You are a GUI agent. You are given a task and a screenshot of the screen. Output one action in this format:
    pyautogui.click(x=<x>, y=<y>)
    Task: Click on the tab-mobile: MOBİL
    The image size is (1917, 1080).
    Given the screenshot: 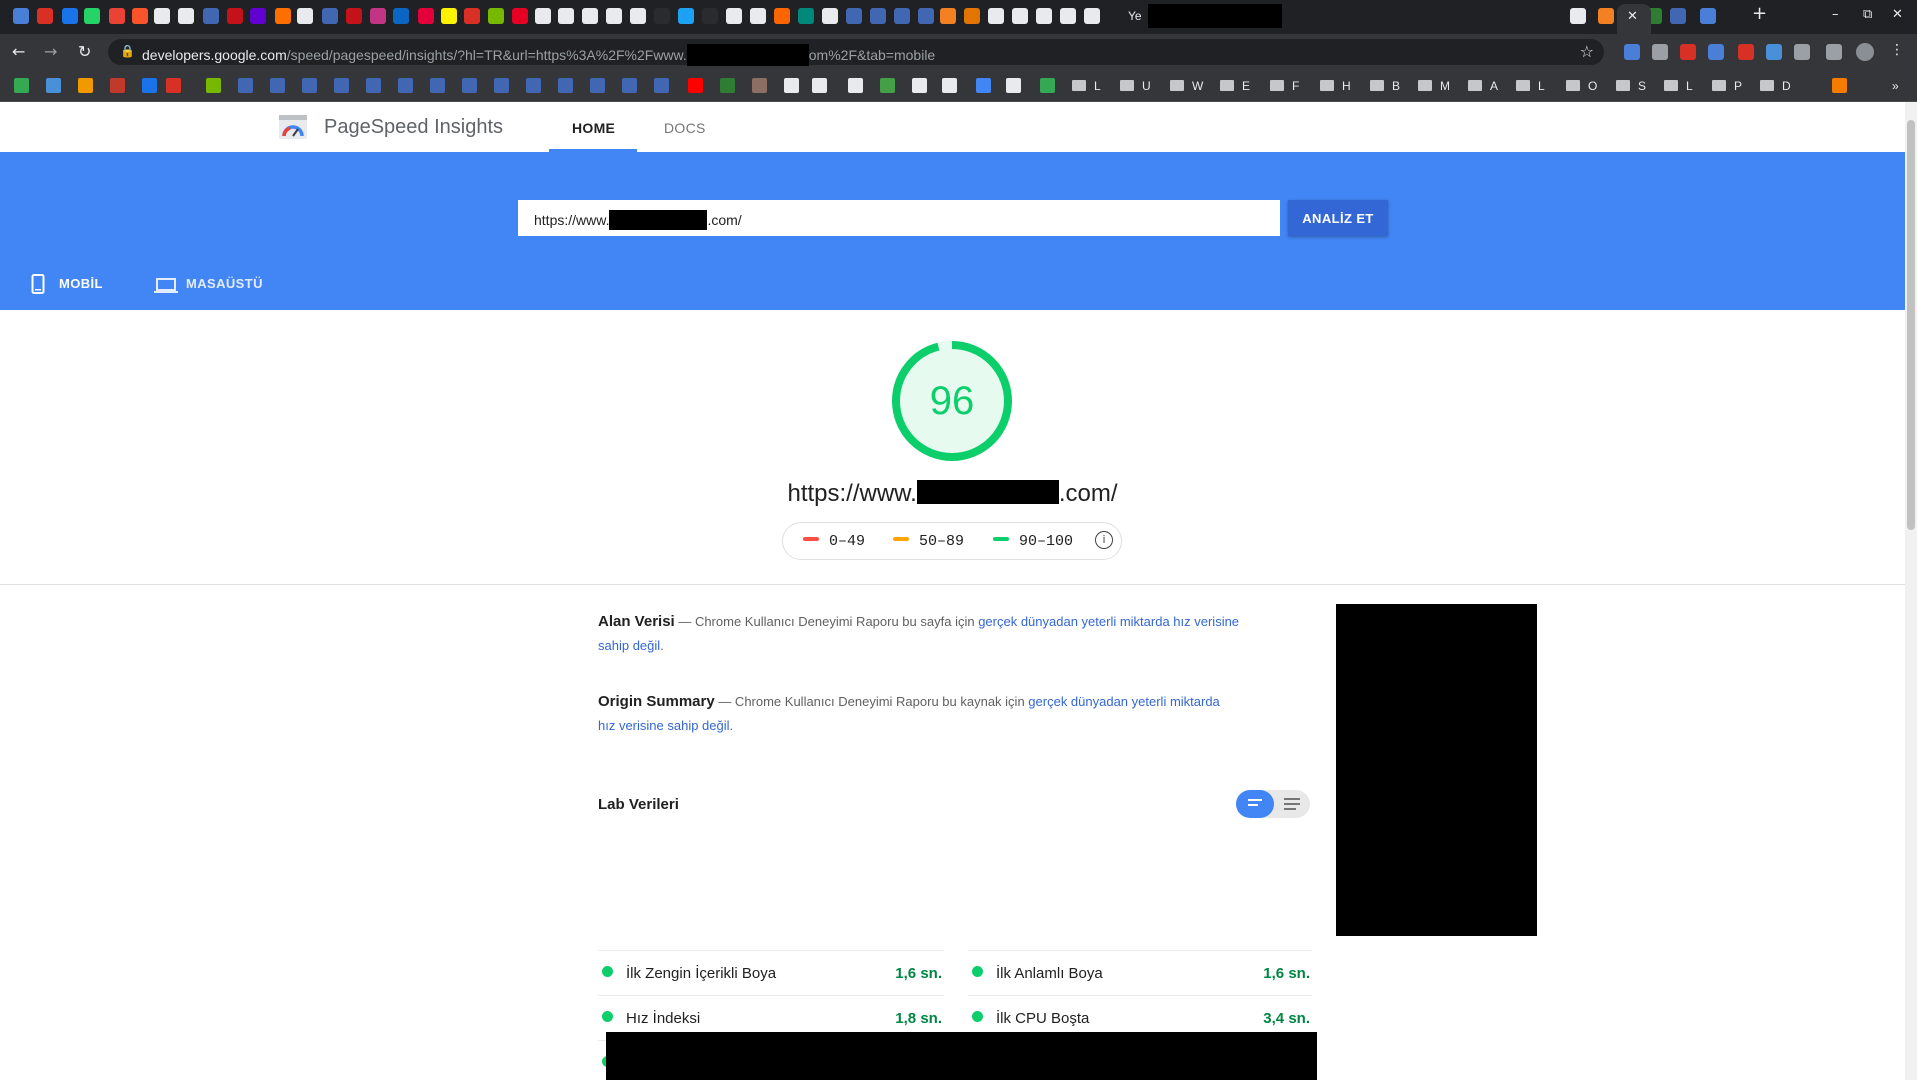 What is the action you would take?
    pyautogui.click(x=64, y=283)
    